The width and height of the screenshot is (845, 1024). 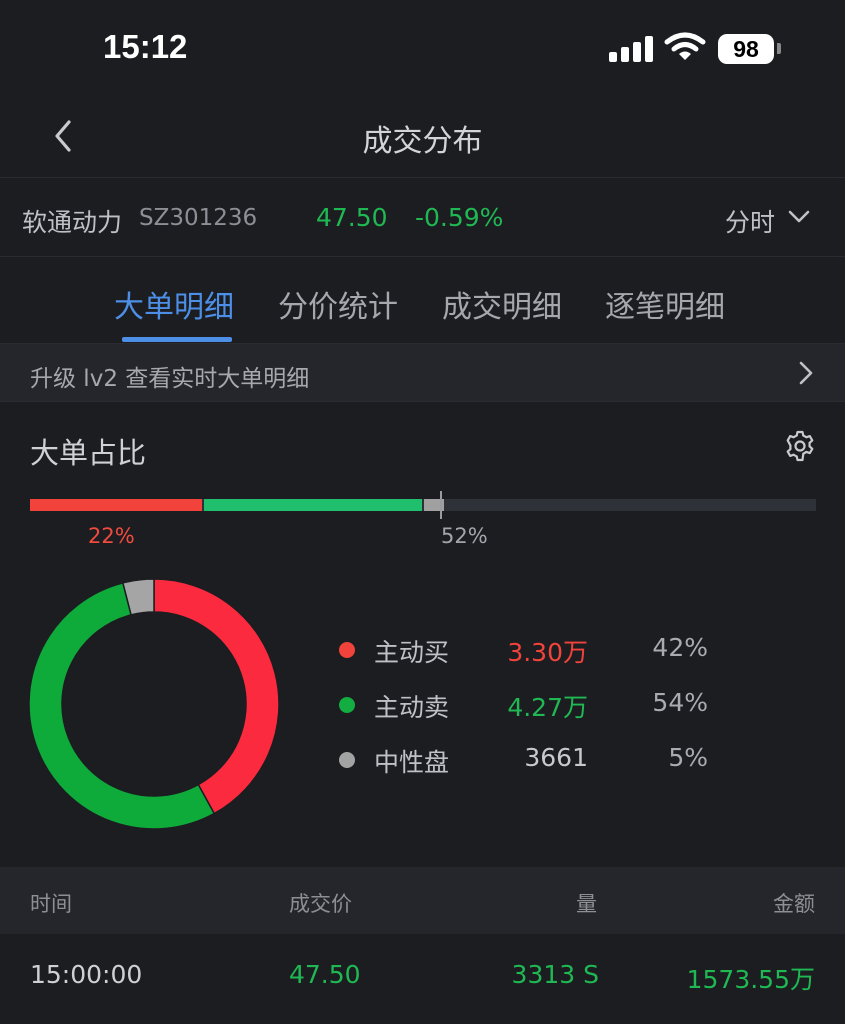 I want to click on gear-icon, so click(x=800, y=446).